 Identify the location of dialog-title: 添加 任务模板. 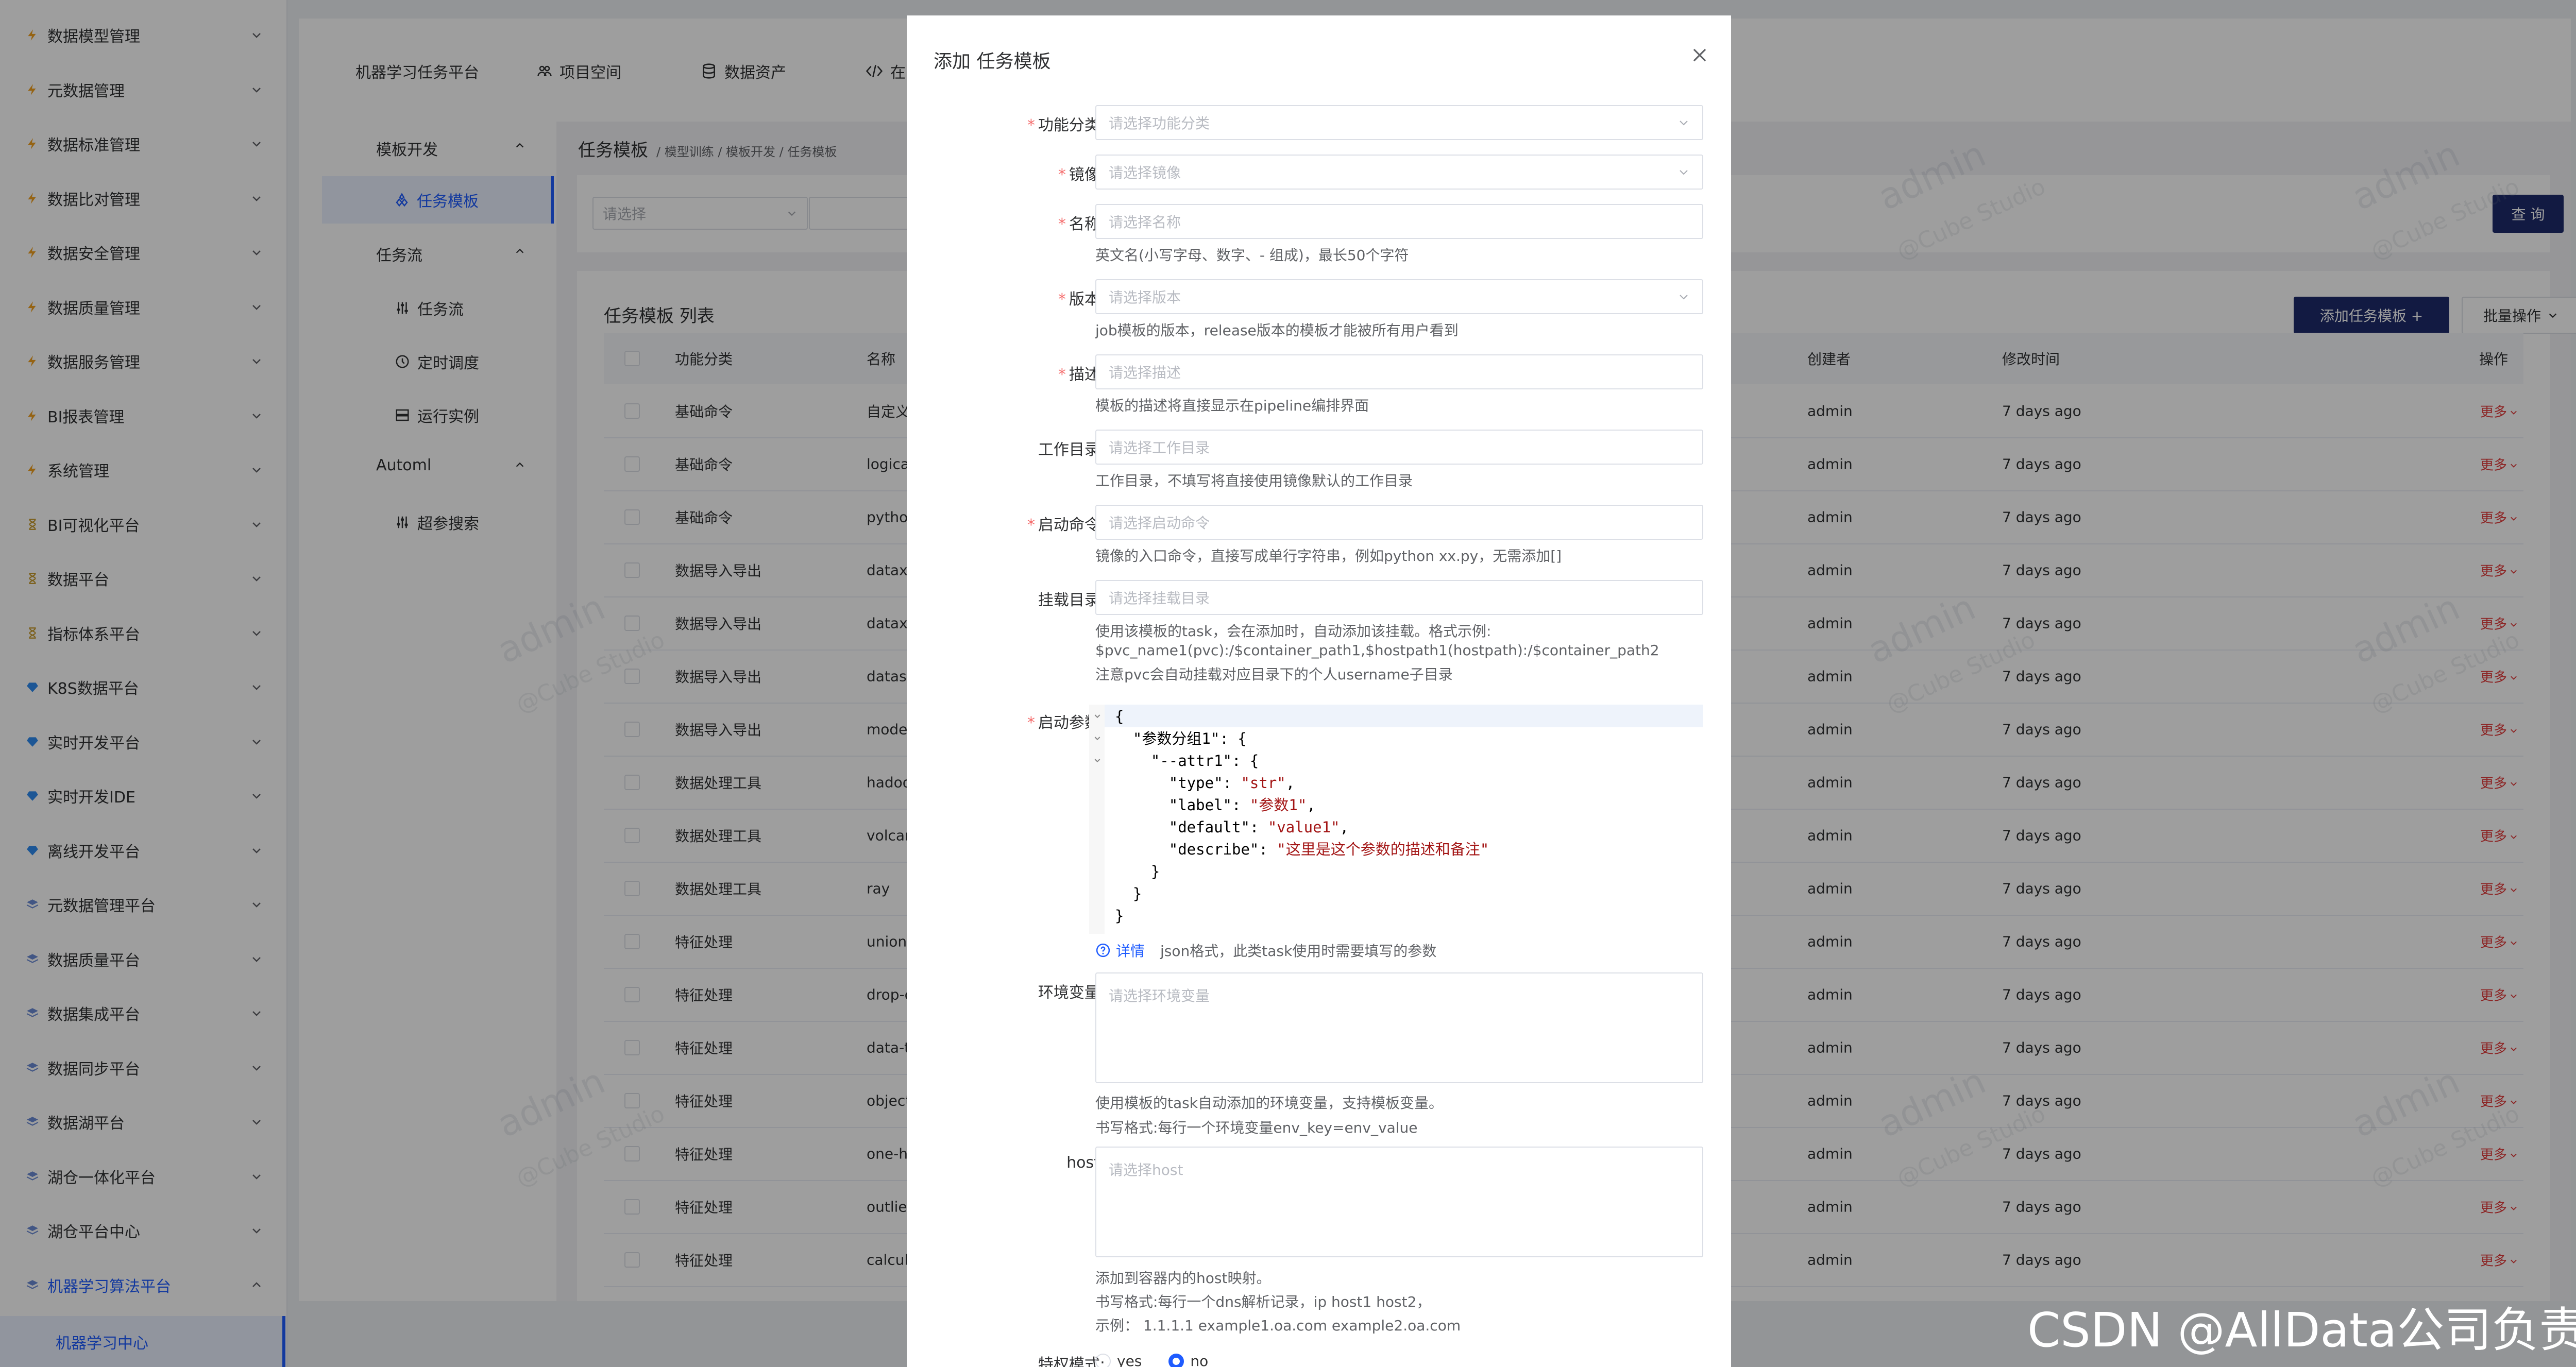
(992, 62).